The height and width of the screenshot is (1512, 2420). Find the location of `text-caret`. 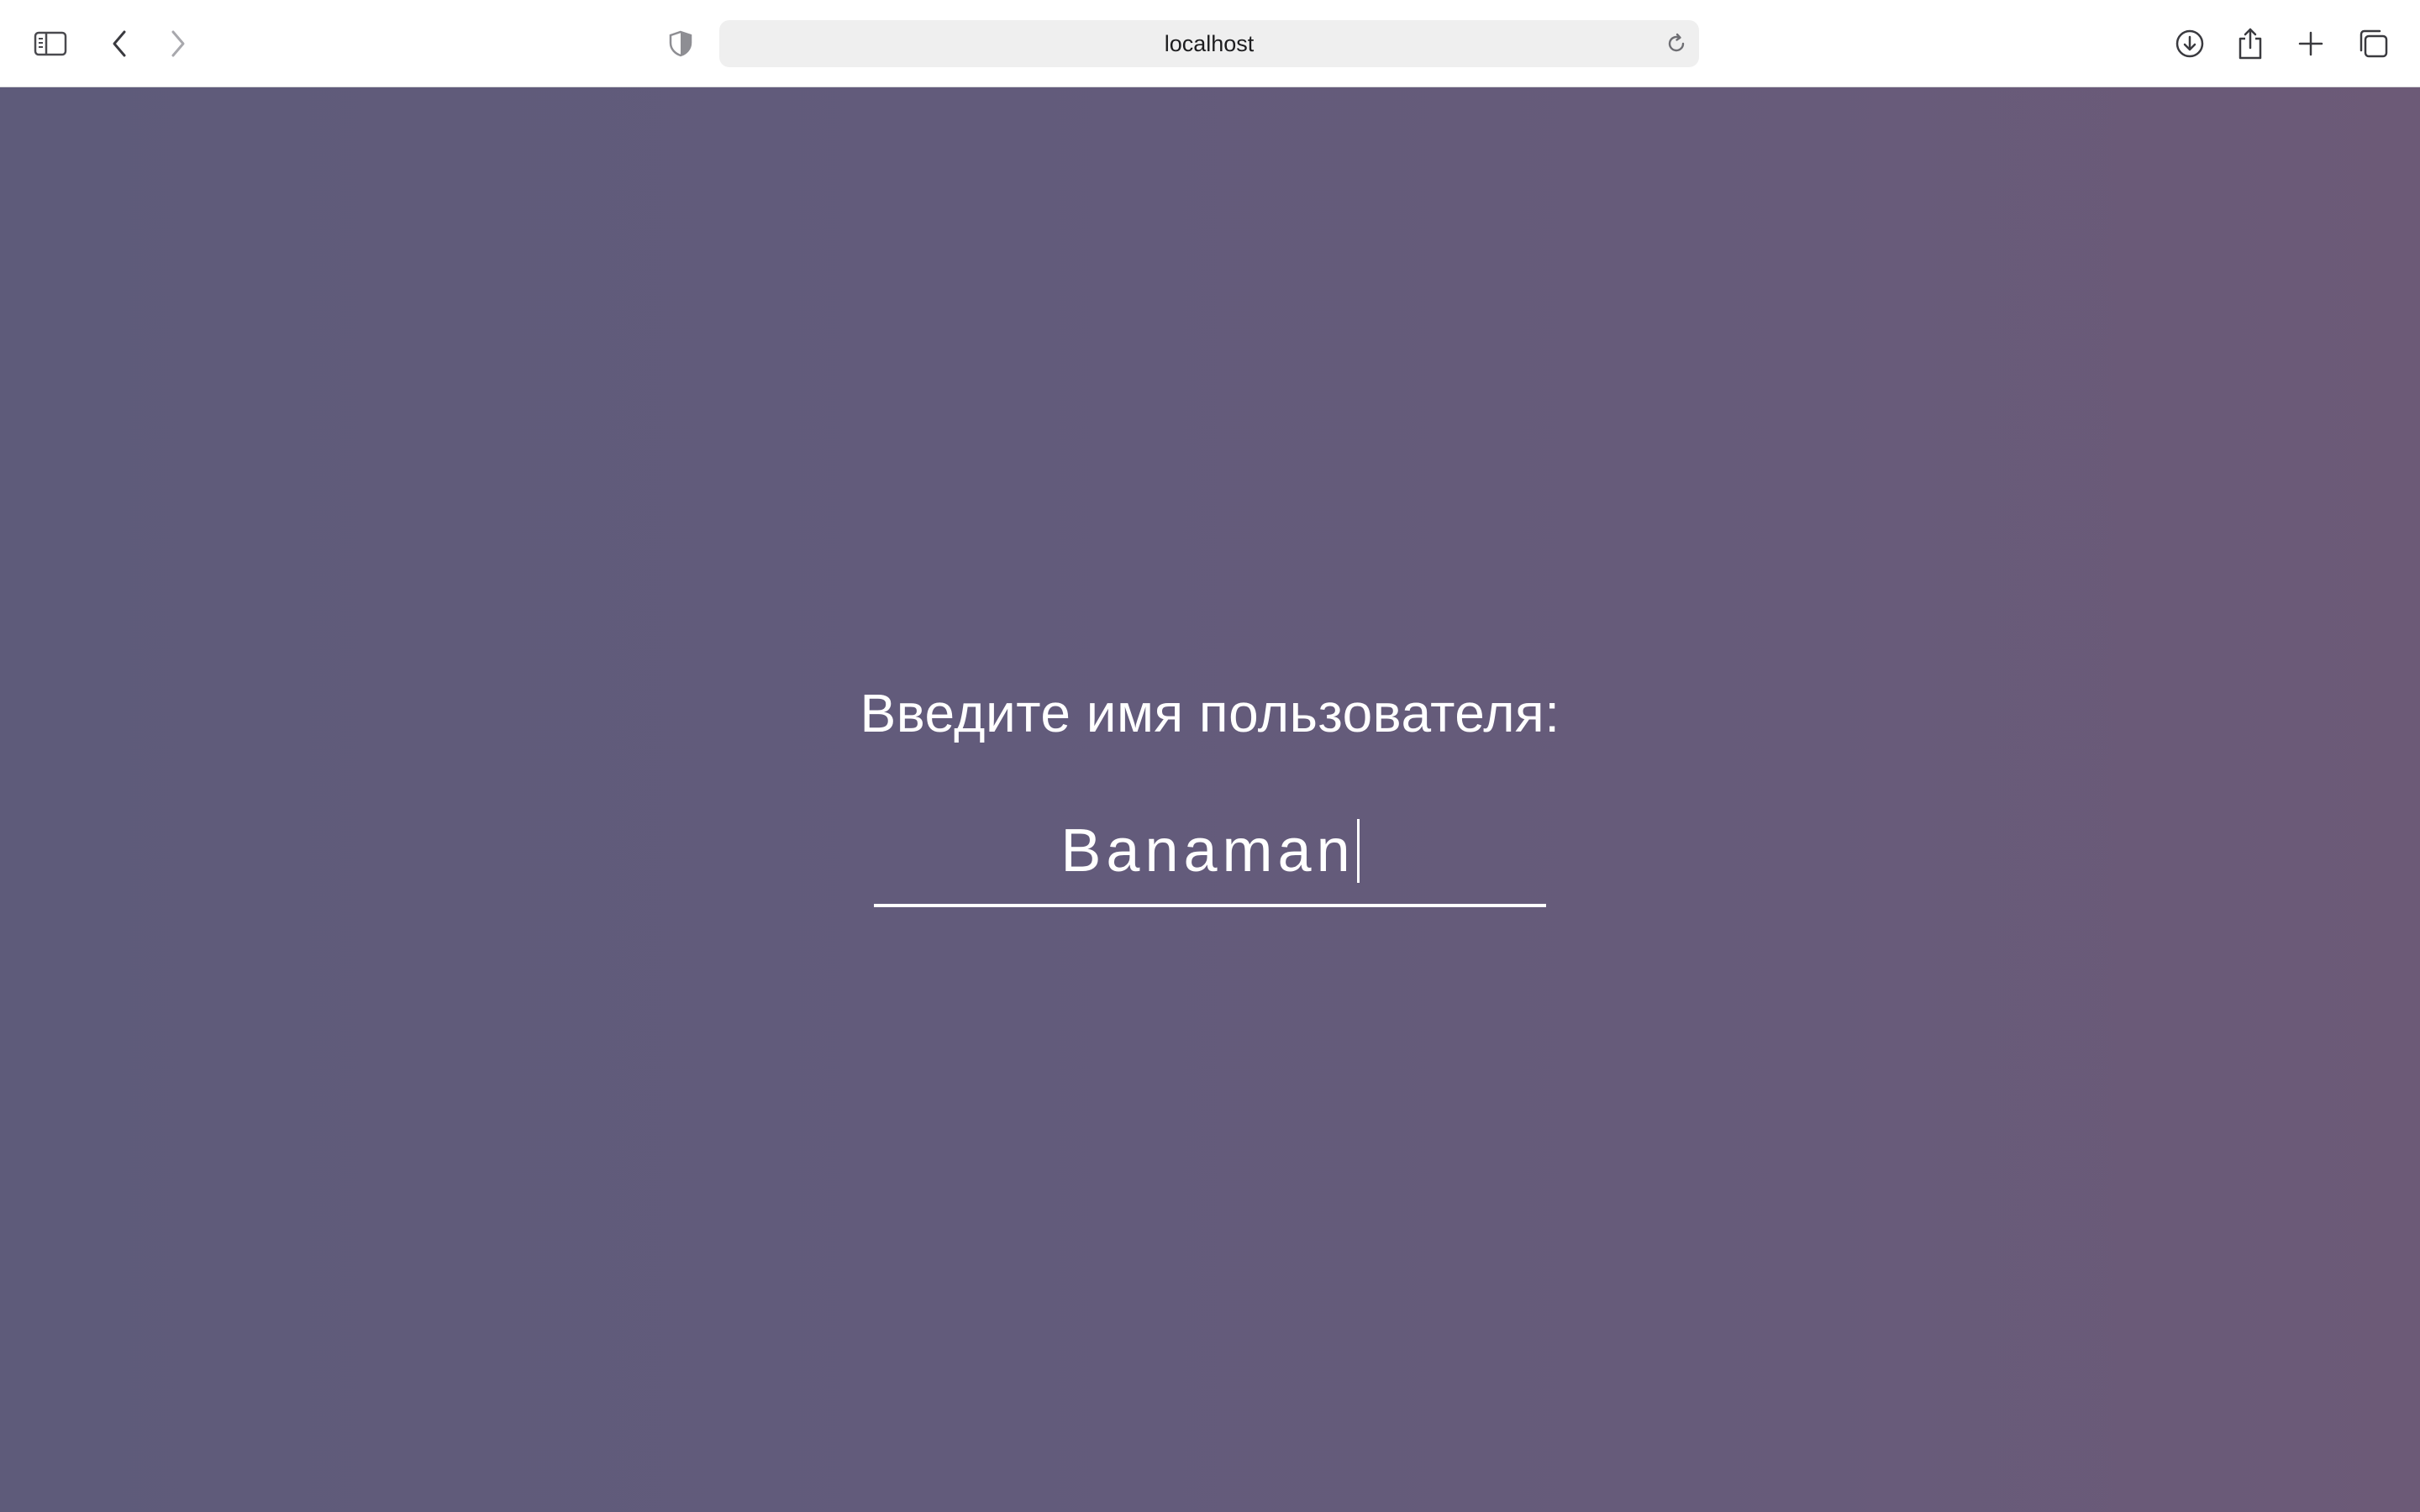

text-caret is located at coordinates (1358, 851).